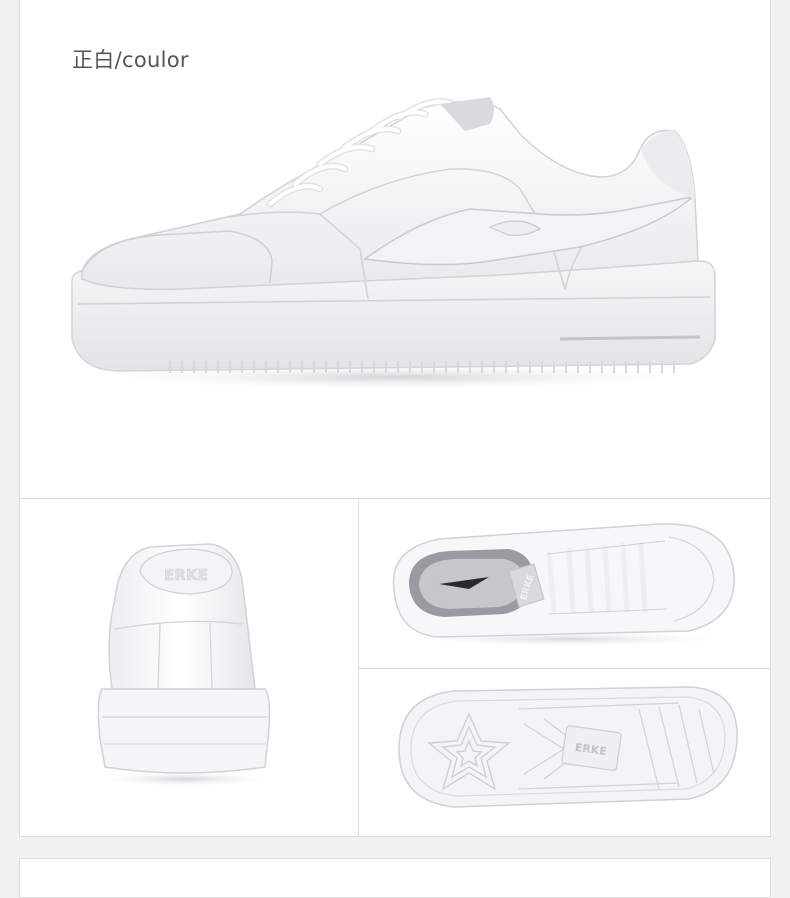 Image resolution: width=790 pixels, height=898 pixels. What do you see at coordinates (568, 747) in the screenshot?
I see `shoe-sole-view-image: ERKE` at bounding box center [568, 747].